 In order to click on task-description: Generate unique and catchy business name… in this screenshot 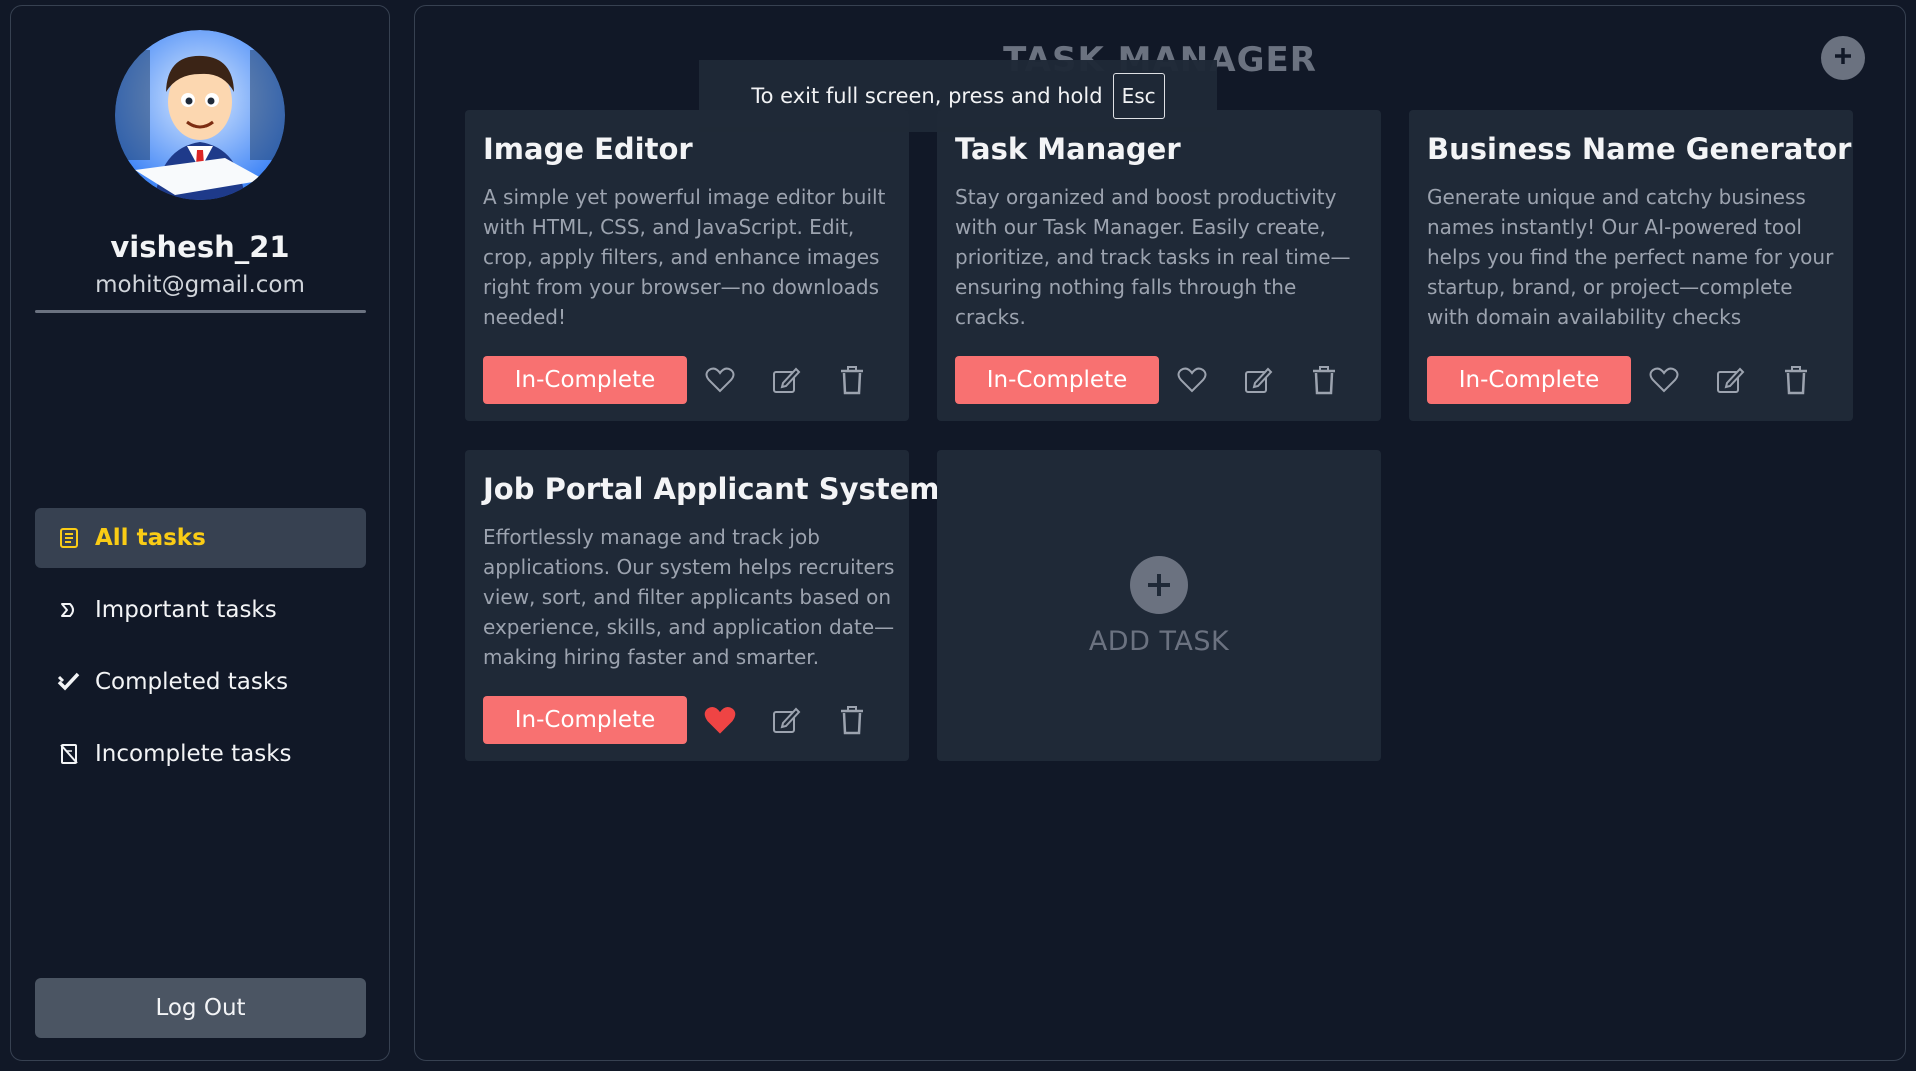, I will do `click(1630, 257)`.